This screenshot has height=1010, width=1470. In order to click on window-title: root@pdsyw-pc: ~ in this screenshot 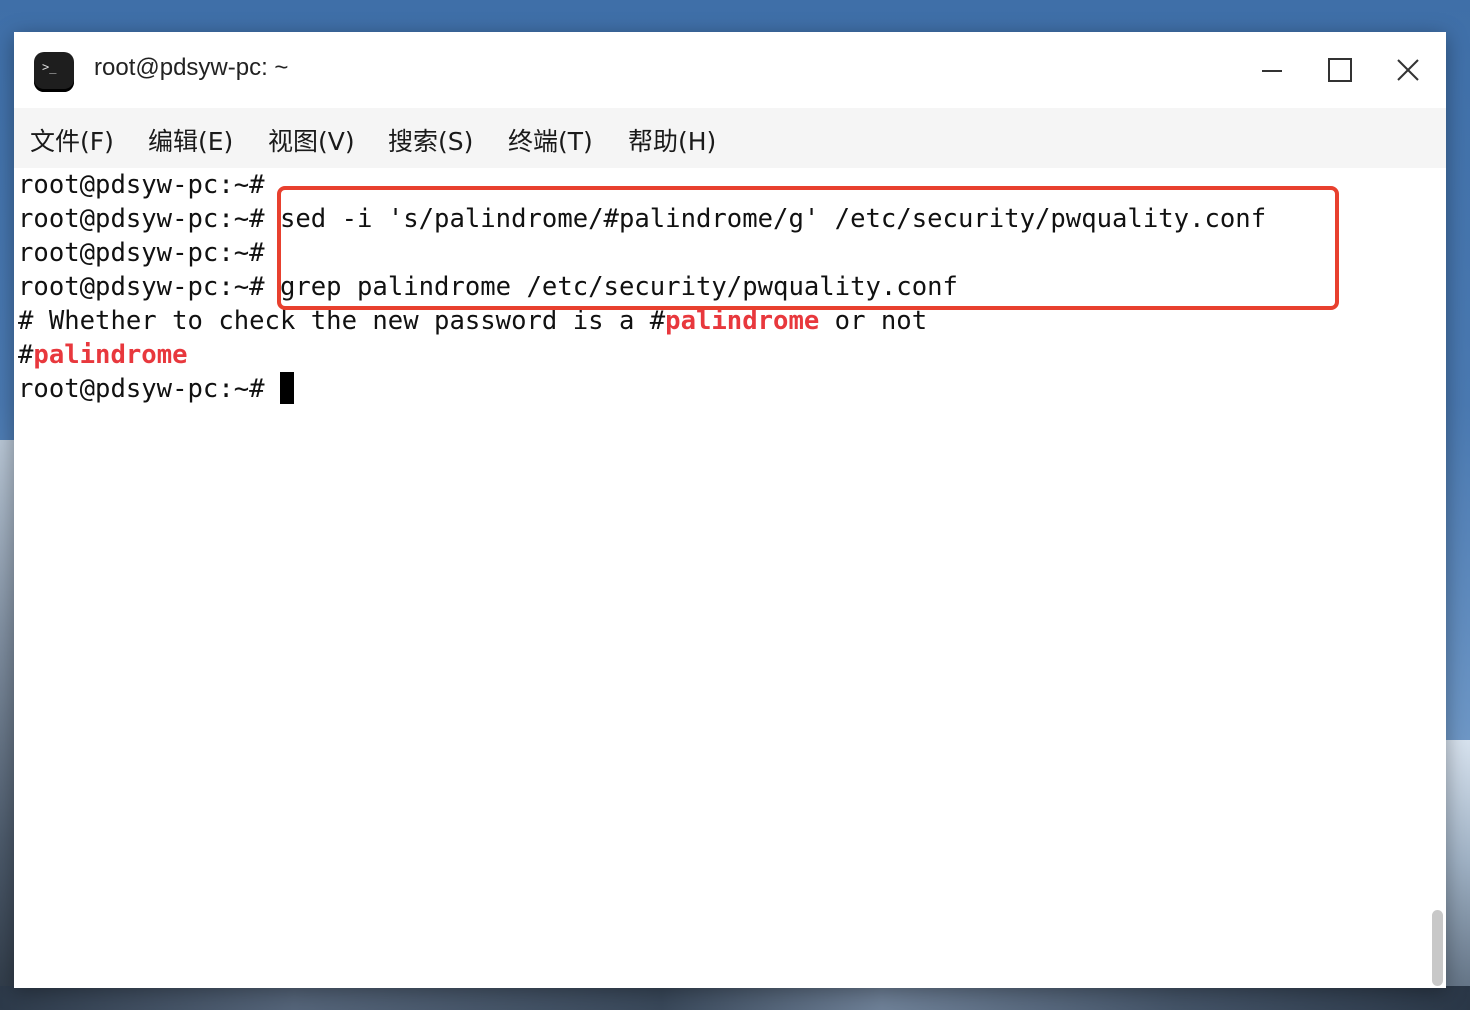, I will do `click(191, 67)`.